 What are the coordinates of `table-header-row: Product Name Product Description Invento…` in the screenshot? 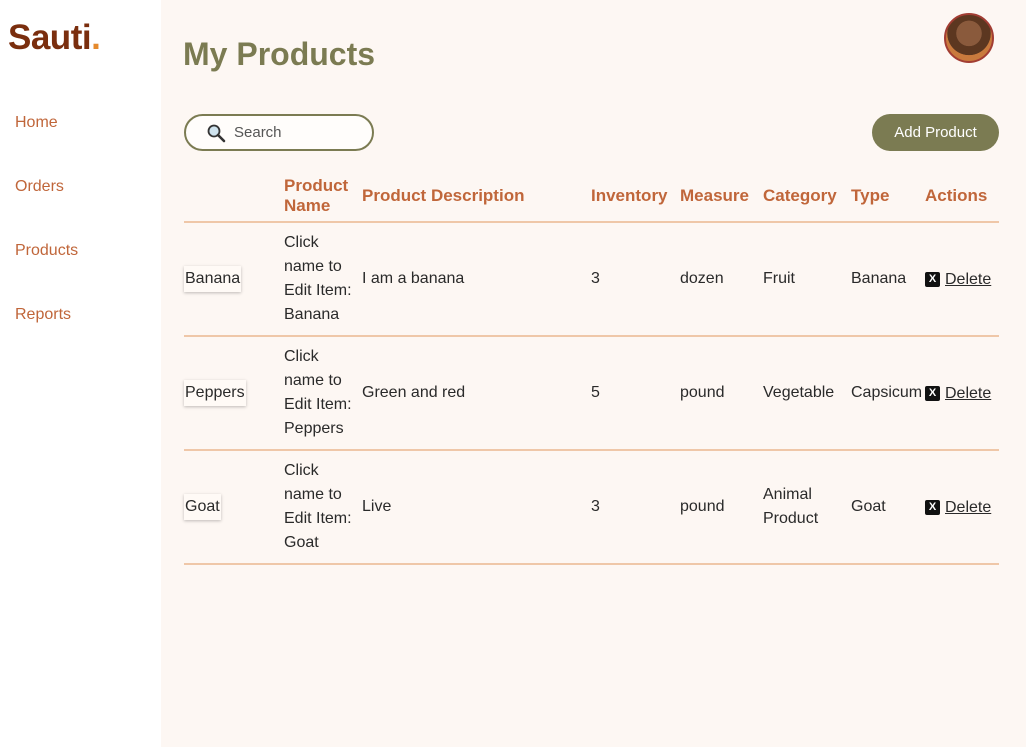 It's located at (591, 196).